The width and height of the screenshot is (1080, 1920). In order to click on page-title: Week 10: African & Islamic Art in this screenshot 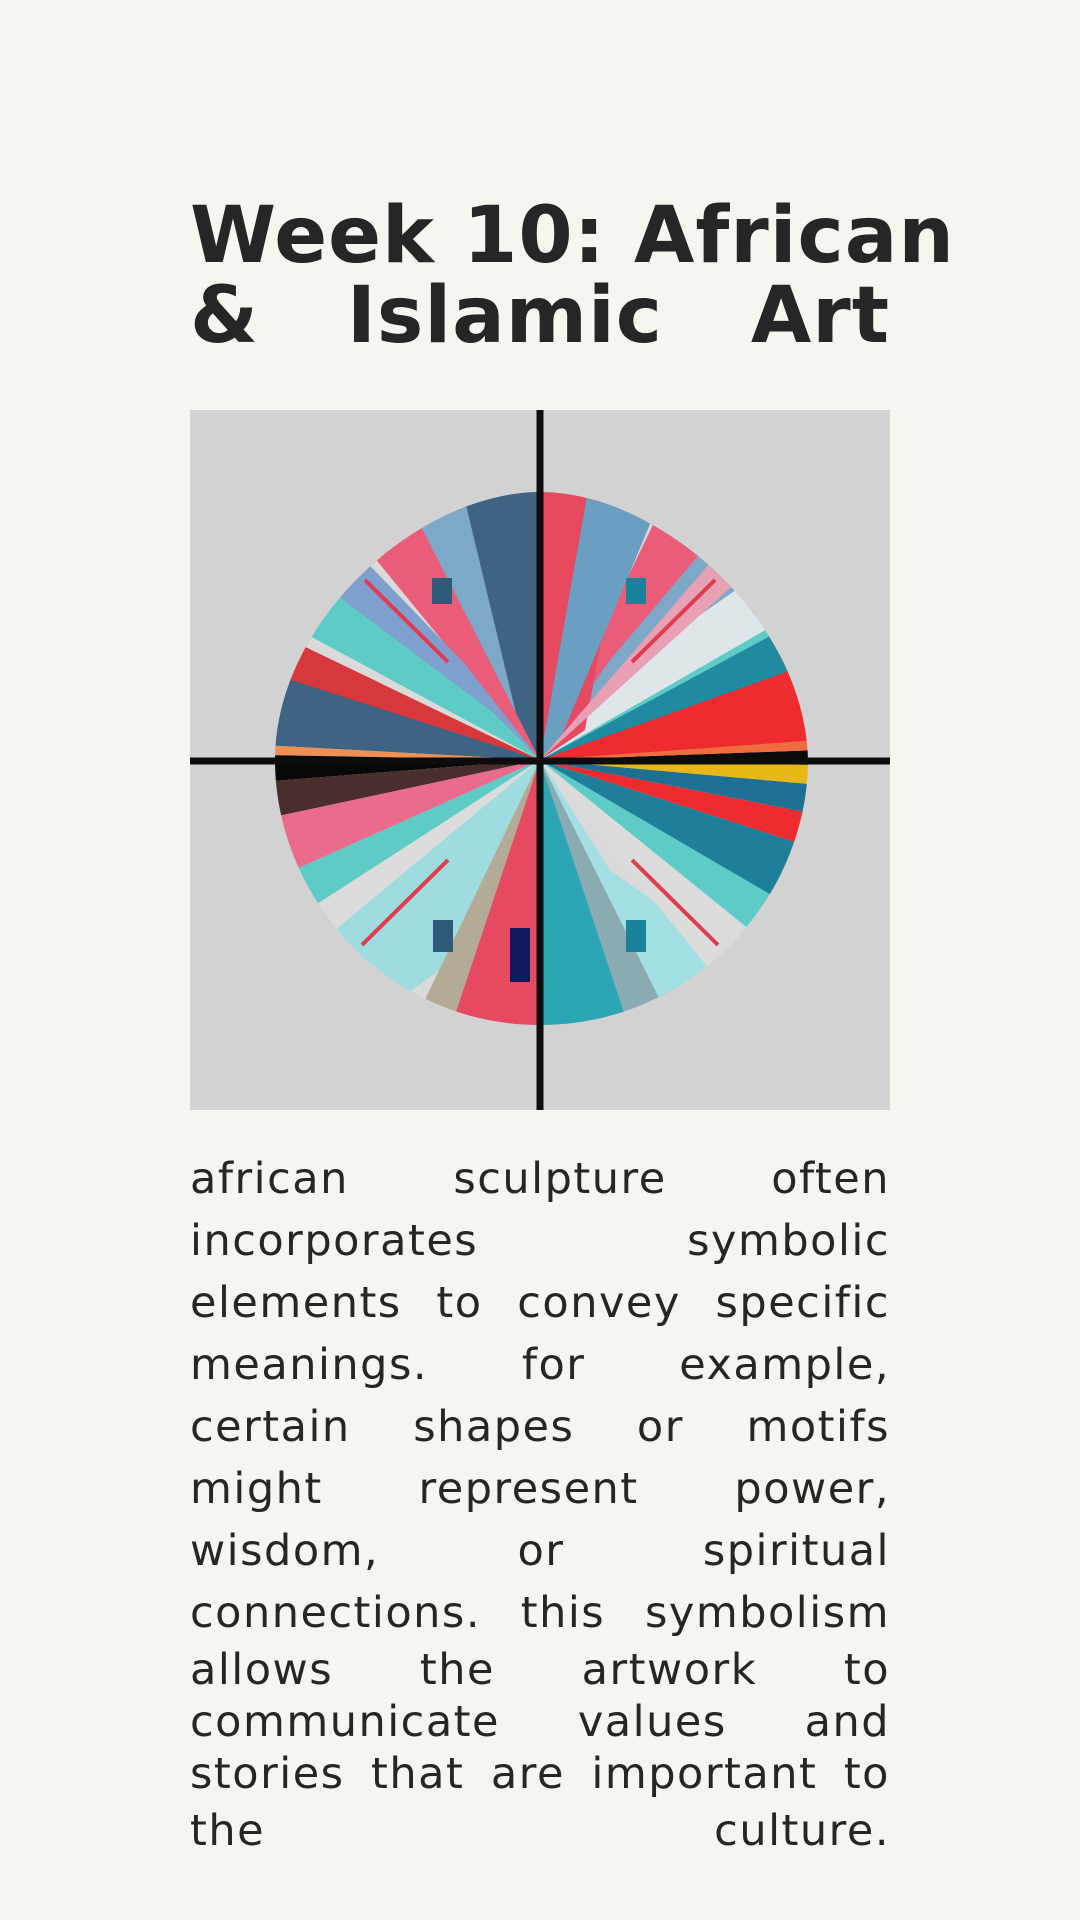, I will do `click(572, 276)`.